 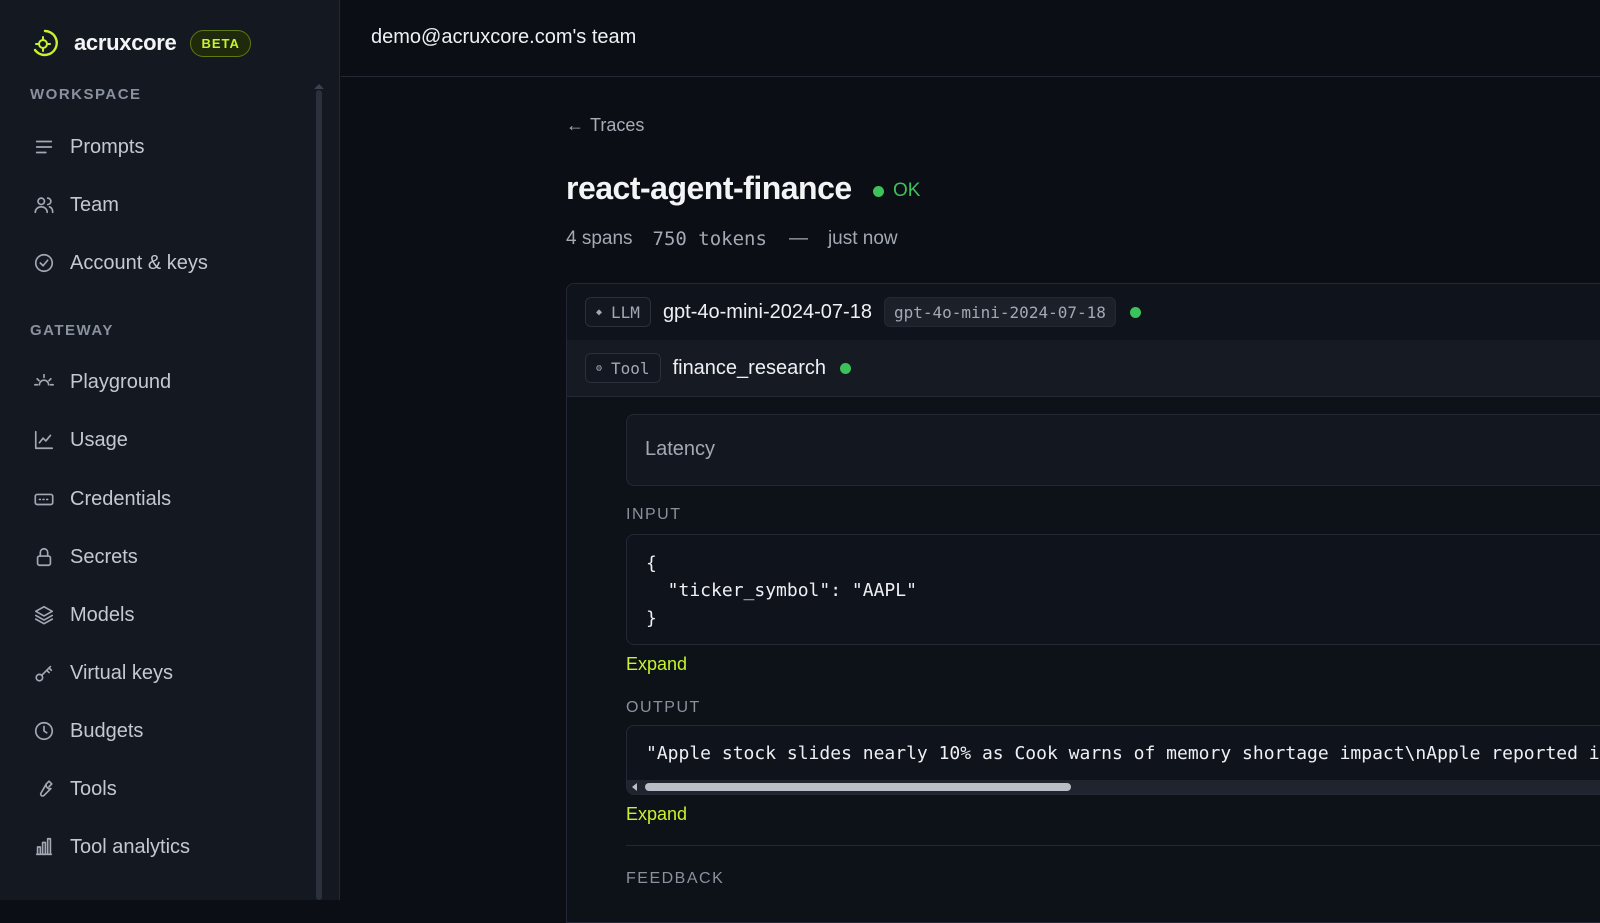 I want to click on sidebar-item-prompts: Prompts, so click(x=88, y=147).